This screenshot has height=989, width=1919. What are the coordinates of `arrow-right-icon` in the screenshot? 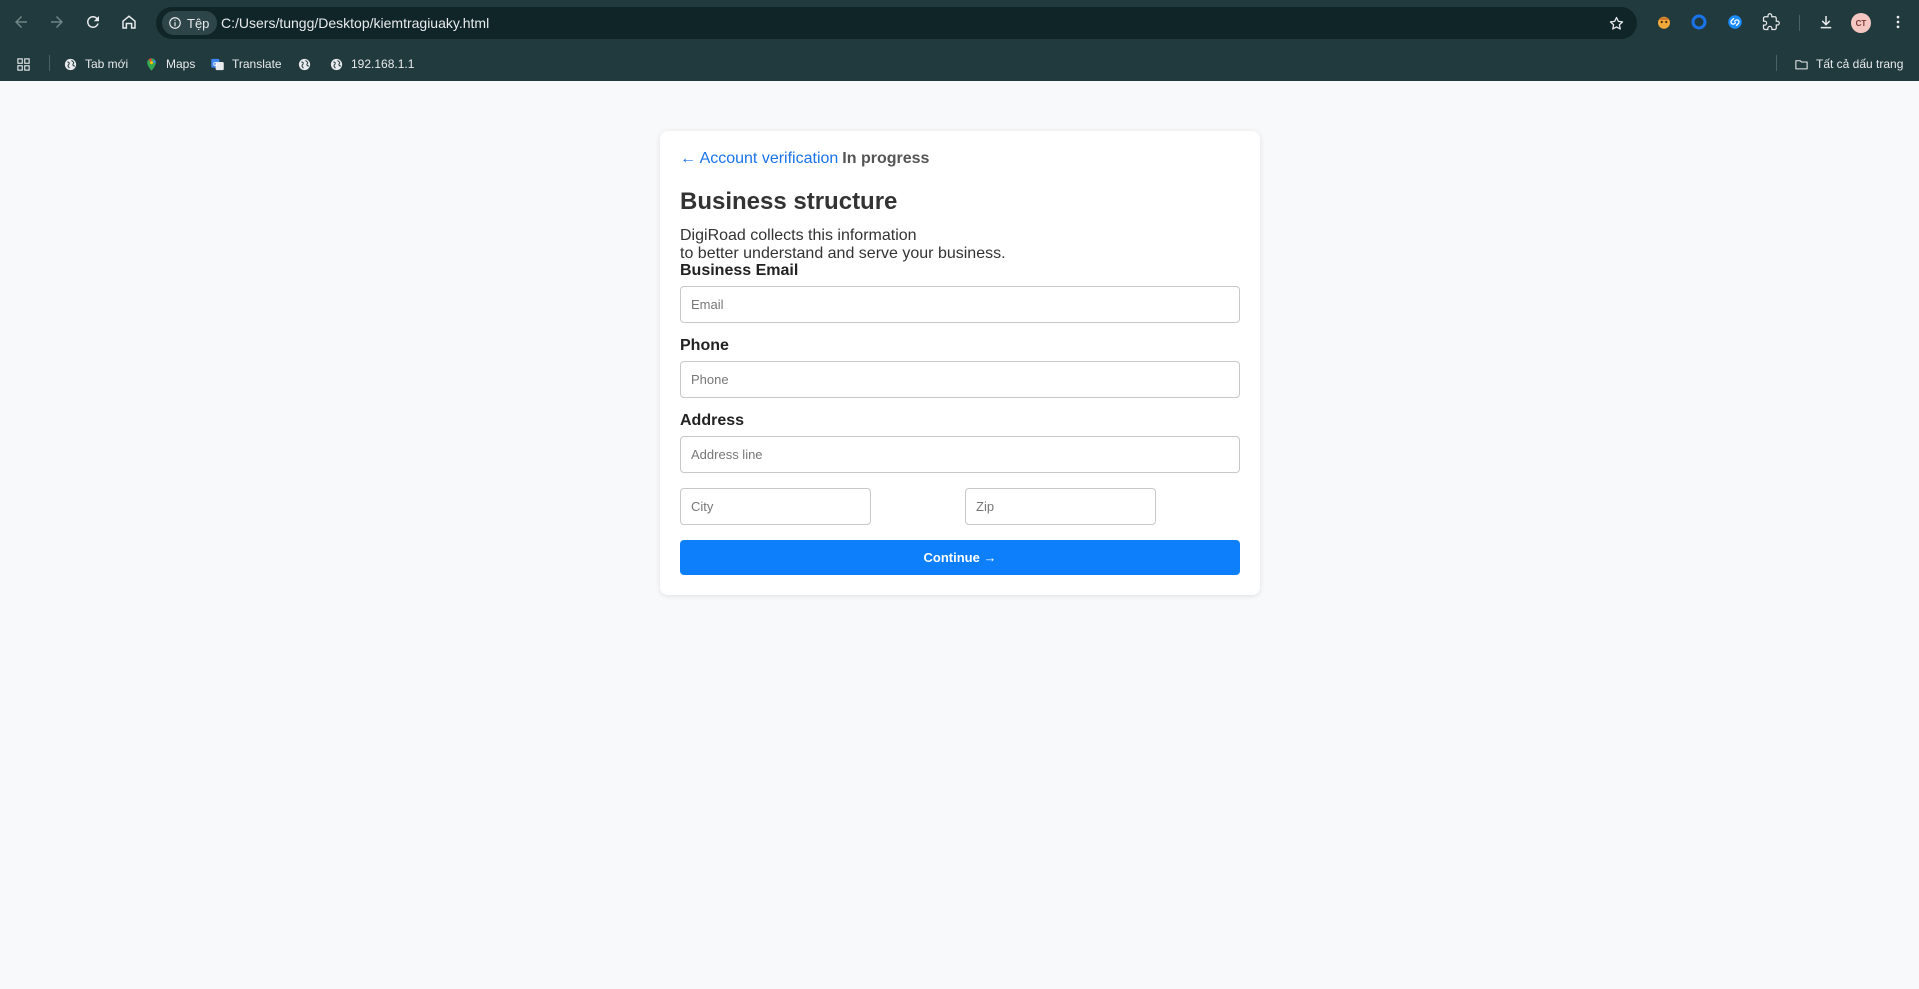 It's located at (57, 22).